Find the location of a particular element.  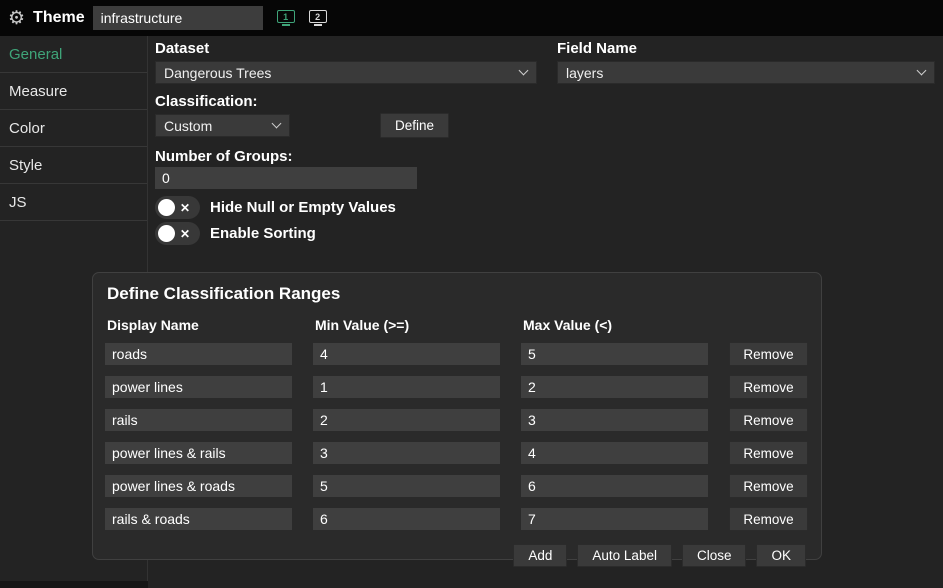

hide-null-toggle: ✕ is located at coordinates (177, 207).